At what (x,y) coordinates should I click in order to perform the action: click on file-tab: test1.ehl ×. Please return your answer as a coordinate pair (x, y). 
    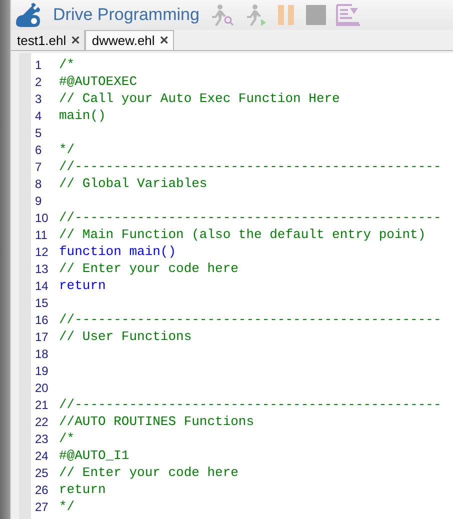
    Looking at the image, I should click on (48, 40).